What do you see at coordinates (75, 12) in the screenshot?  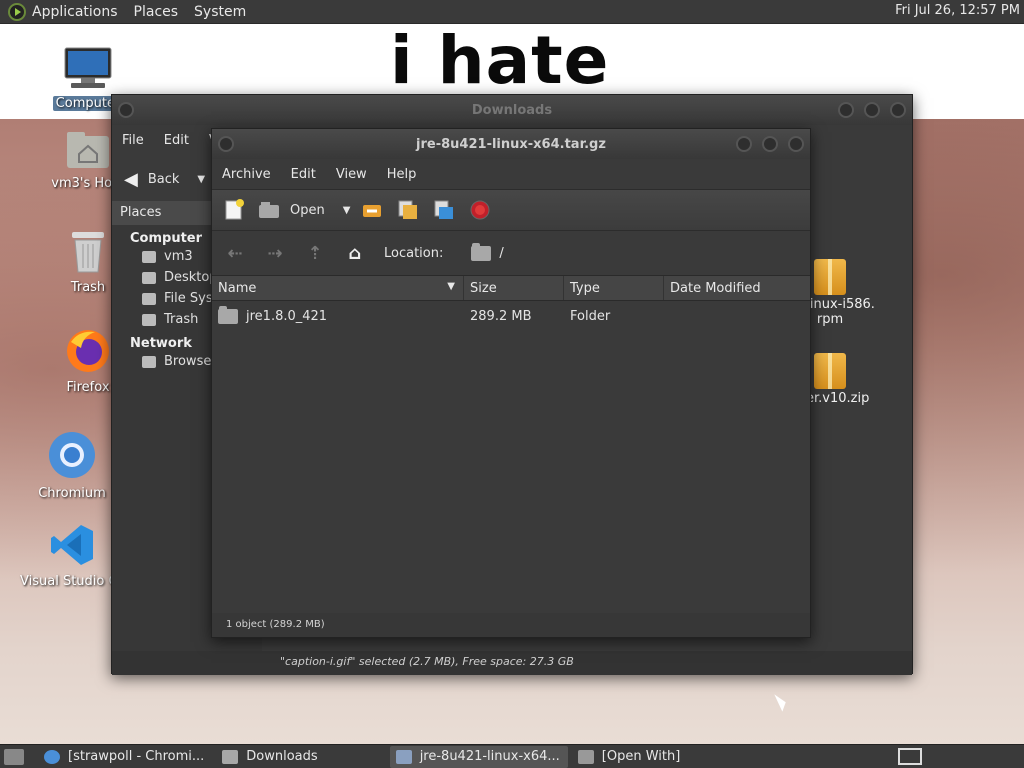 I see `menu-applications: Applications` at bounding box center [75, 12].